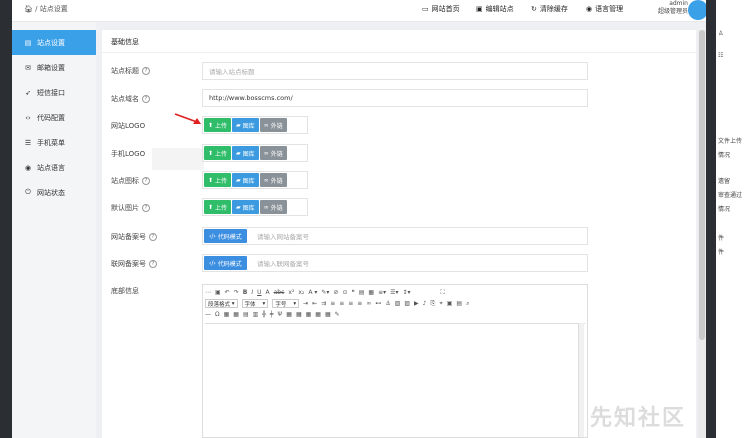  Describe the element at coordinates (54, 92) in the screenshot. I see `sidebar-item-sms: ➶ 短信接口` at that location.